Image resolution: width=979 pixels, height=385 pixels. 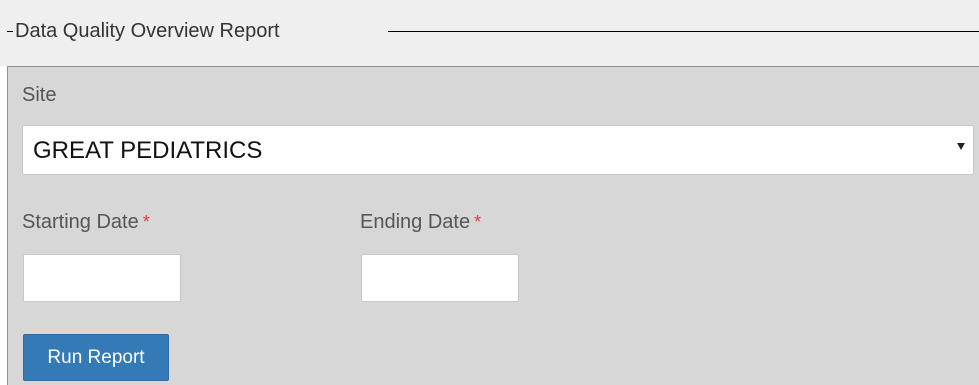 What do you see at coordinates (39, 95) in the screenshot?
I see `site-label: Site` at bounding box center [39, 95].